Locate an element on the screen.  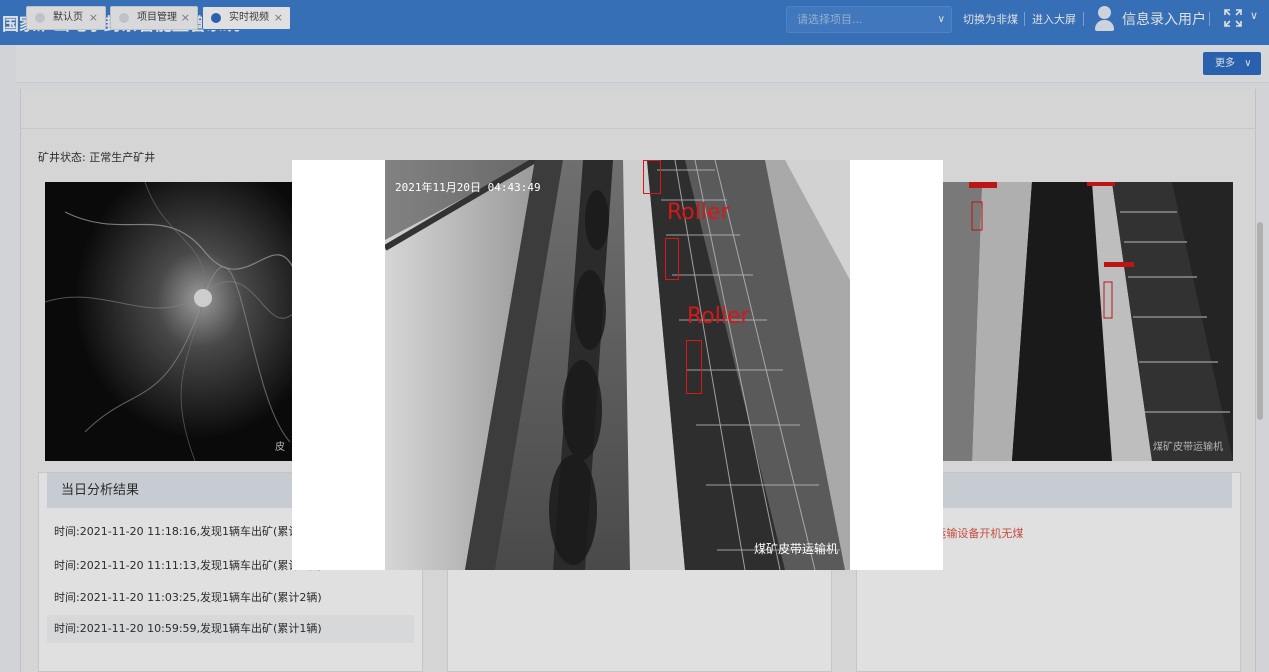
video-timestamp: 2021年11月20日 04:43:49 is located at coordinates (468, 187).